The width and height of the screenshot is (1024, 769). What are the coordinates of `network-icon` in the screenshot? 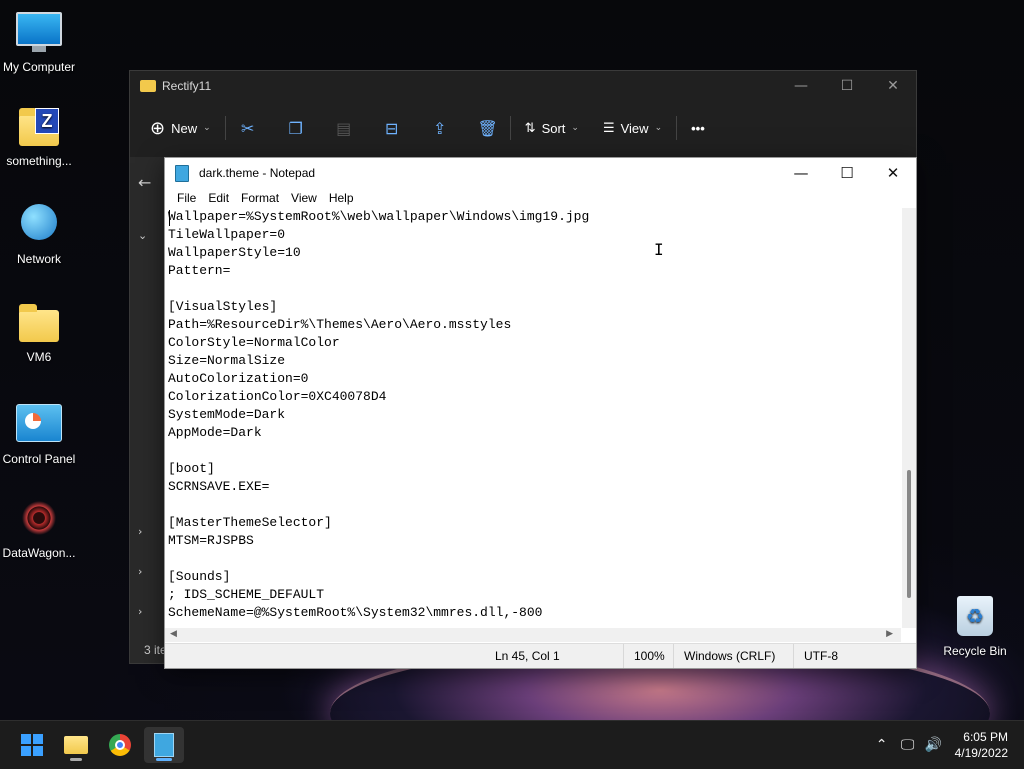 It's located at (39, 226).